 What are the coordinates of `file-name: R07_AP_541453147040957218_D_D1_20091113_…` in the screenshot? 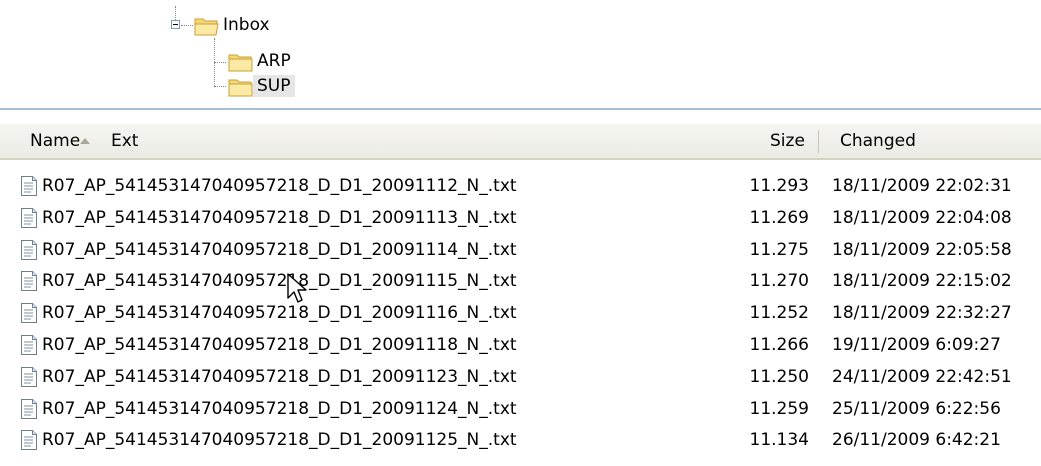 It's located at (279, 217).